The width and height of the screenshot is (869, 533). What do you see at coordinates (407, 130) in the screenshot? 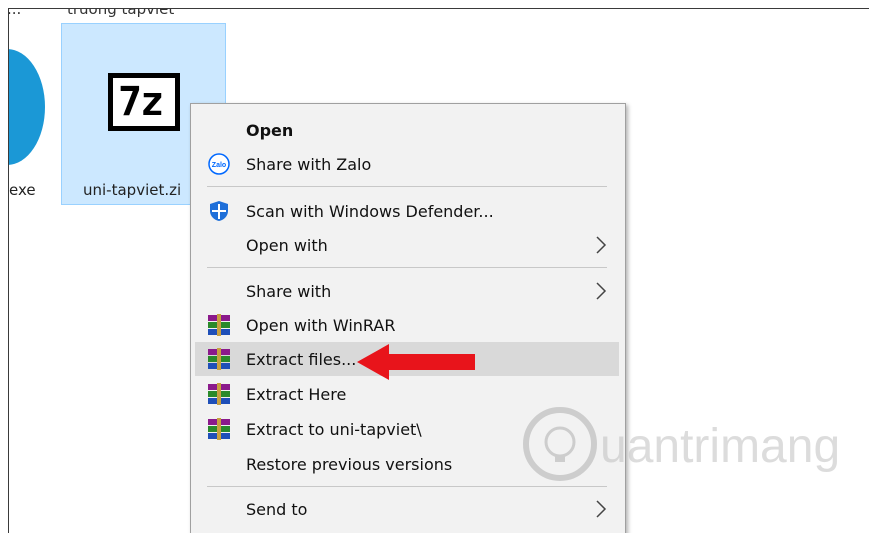
I see `menu-item-open: Open` at bounding box center [407, 130].